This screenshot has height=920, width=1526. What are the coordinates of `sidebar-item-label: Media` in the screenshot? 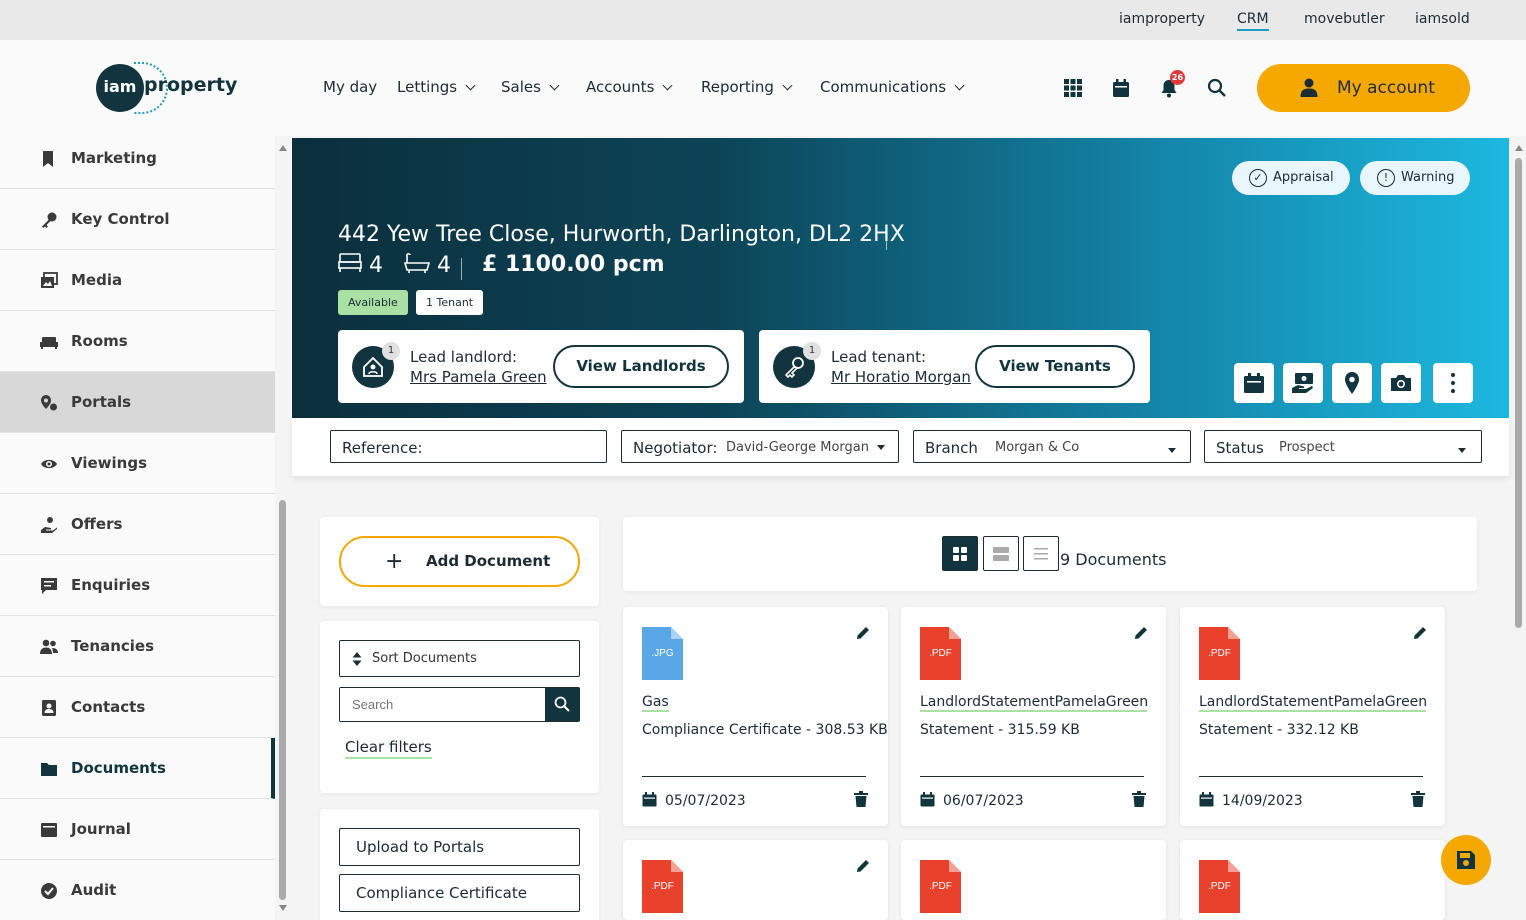 It's located at (97, 280).